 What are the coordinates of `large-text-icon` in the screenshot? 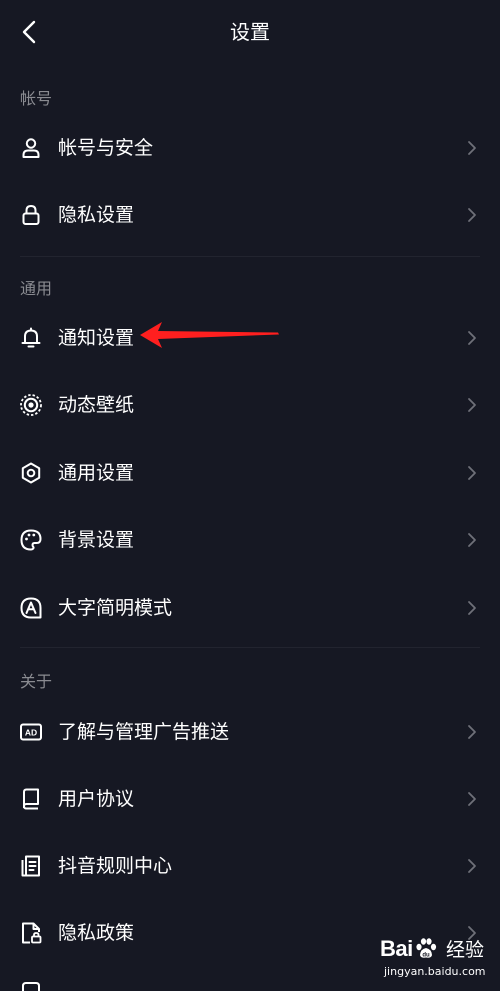 It's located at (31, 608).